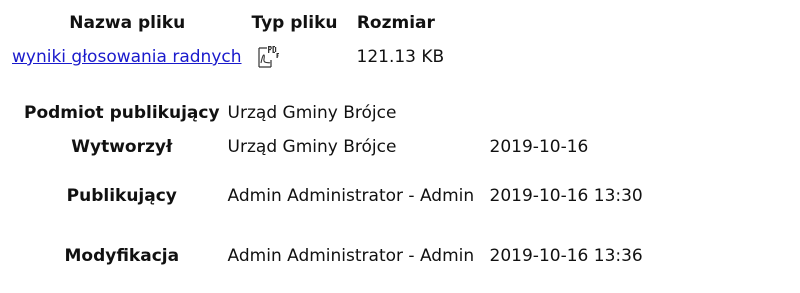 The height and width of the screenshot is (293, 800). Describe the element at coordinates (539, 147) in the screenshot. I see `created-date: 2019-10-16` at that location.